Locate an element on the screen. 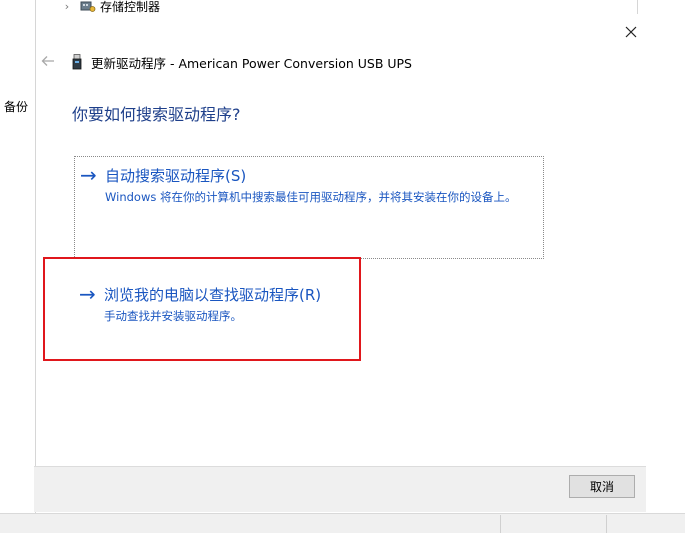 The image size is (685, 533). close-button is located at coordinates (631, 32).